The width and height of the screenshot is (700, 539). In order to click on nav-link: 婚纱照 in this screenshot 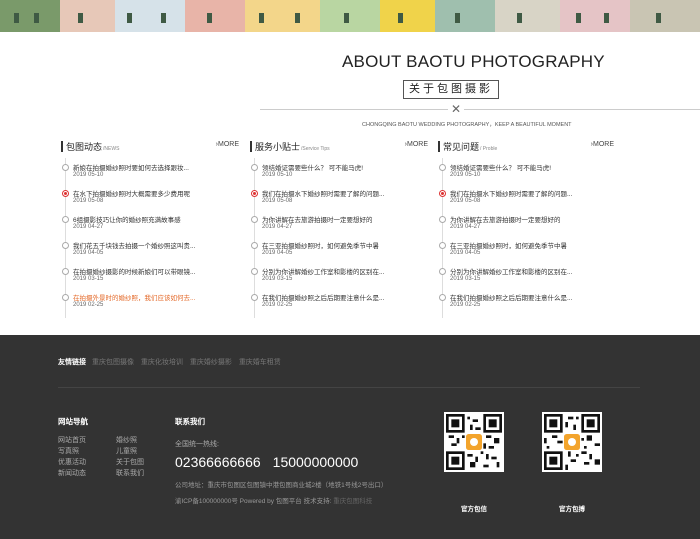, I will do `click(141, 440)`.